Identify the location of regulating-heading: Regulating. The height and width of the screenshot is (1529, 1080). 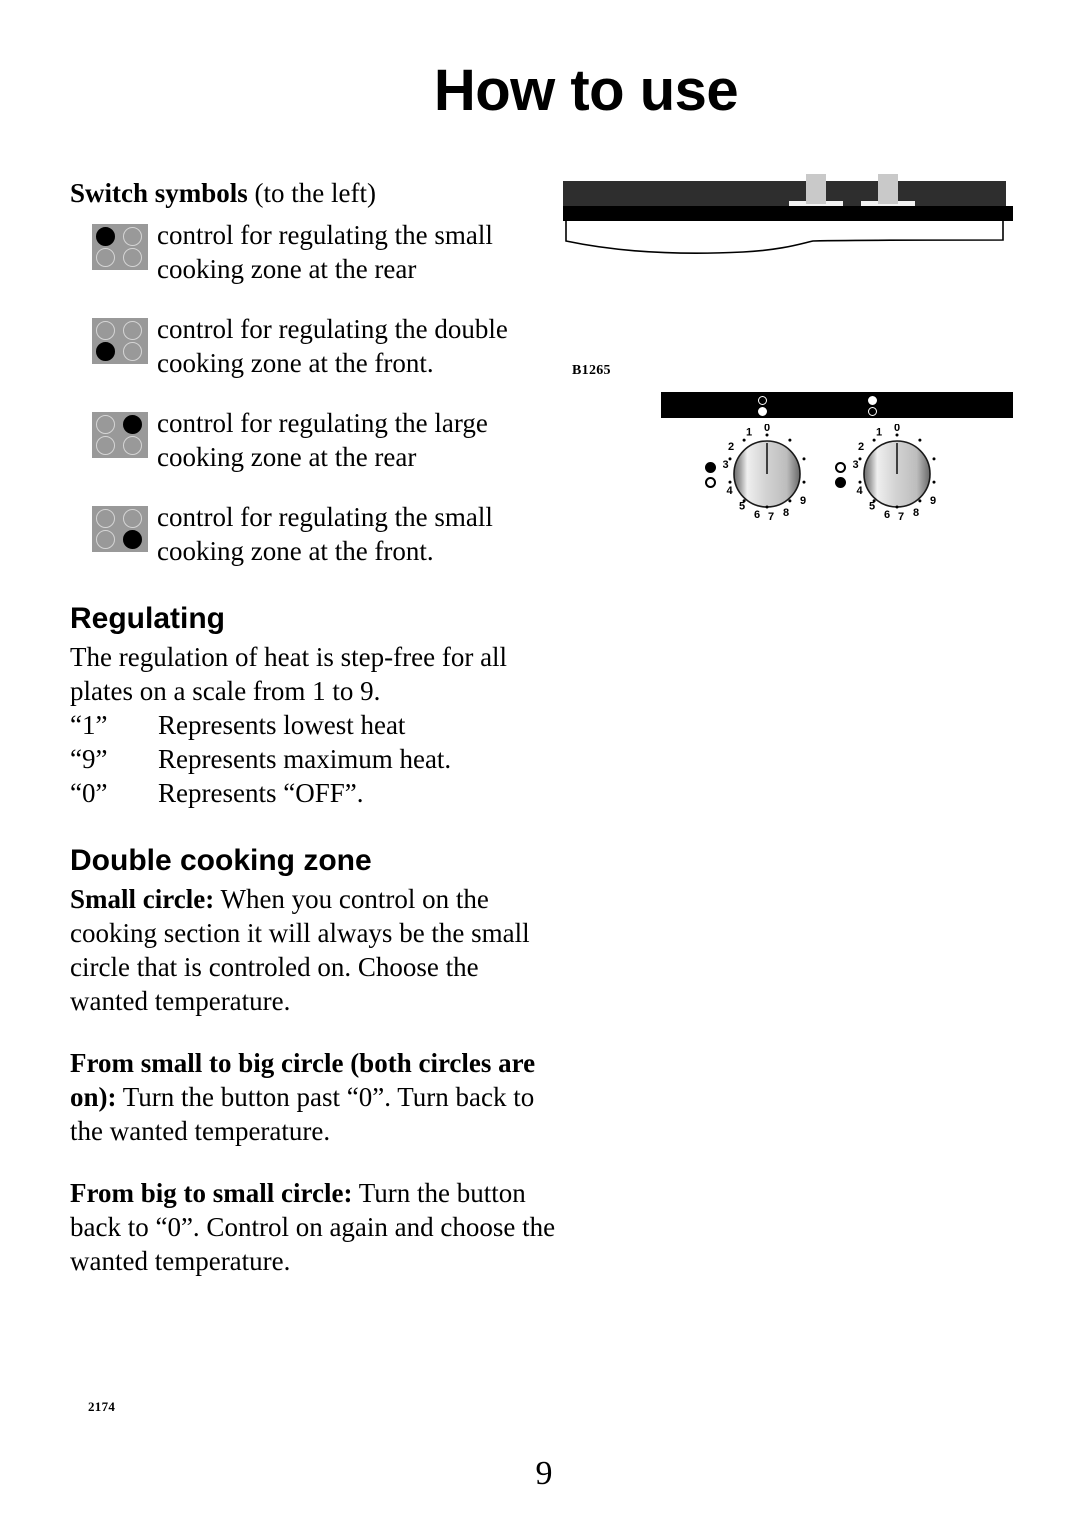
(147, 618).